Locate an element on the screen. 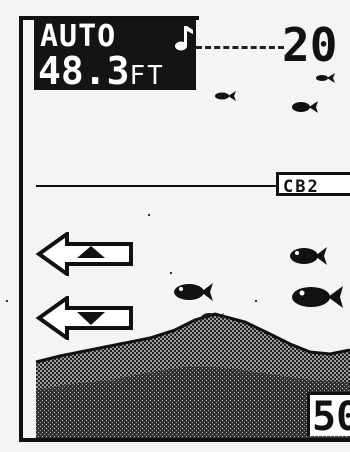 The height and width of the screenshot is (452, 350). zoom-indicator: CB2 is located at coordinates (313, 184).